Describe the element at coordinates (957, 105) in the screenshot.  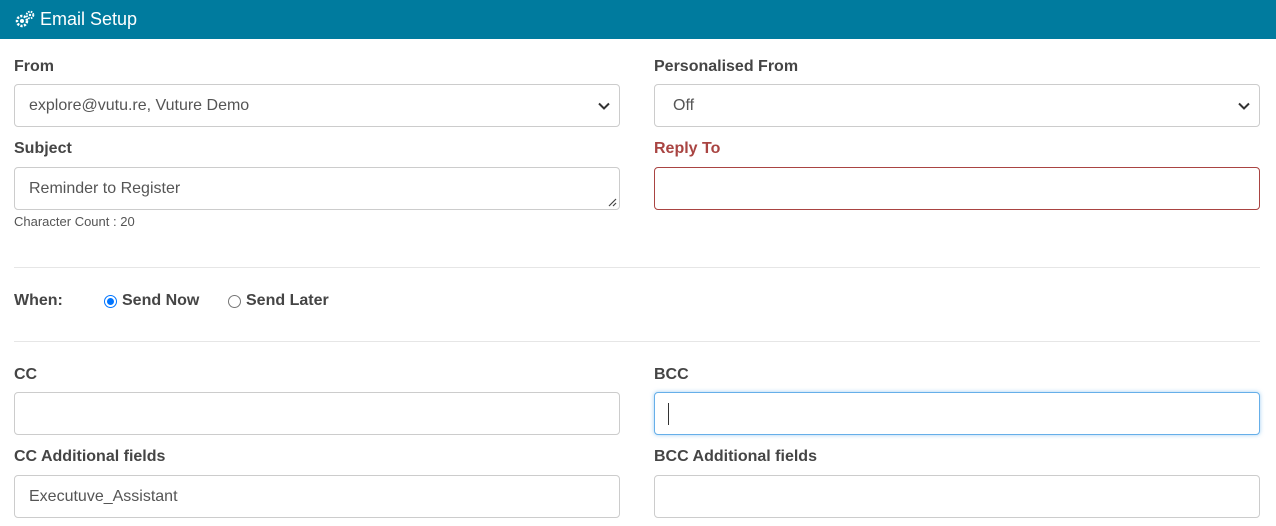
I see `personalised-from-select: Off` at that location.